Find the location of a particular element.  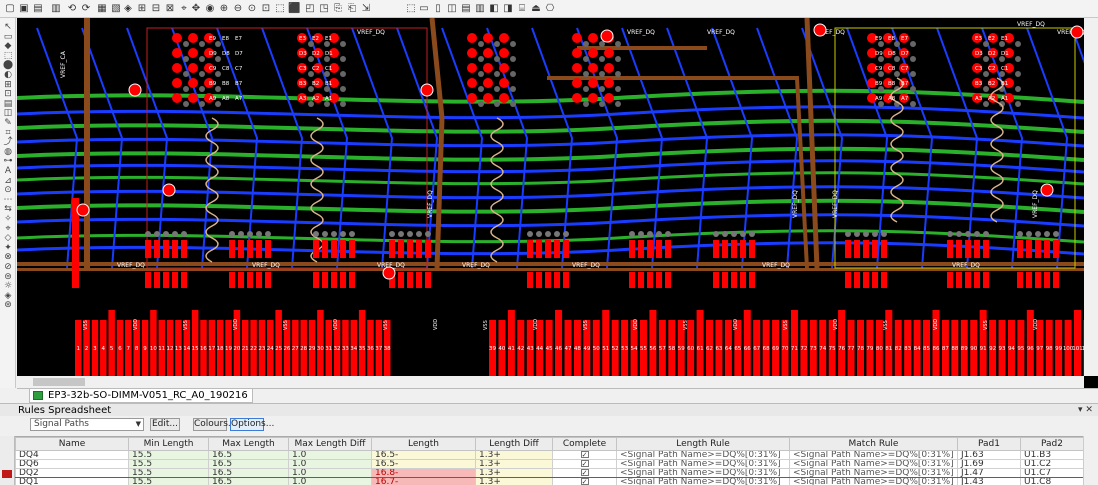

layer-icon: ▧ is located at coordinates (116, 9).